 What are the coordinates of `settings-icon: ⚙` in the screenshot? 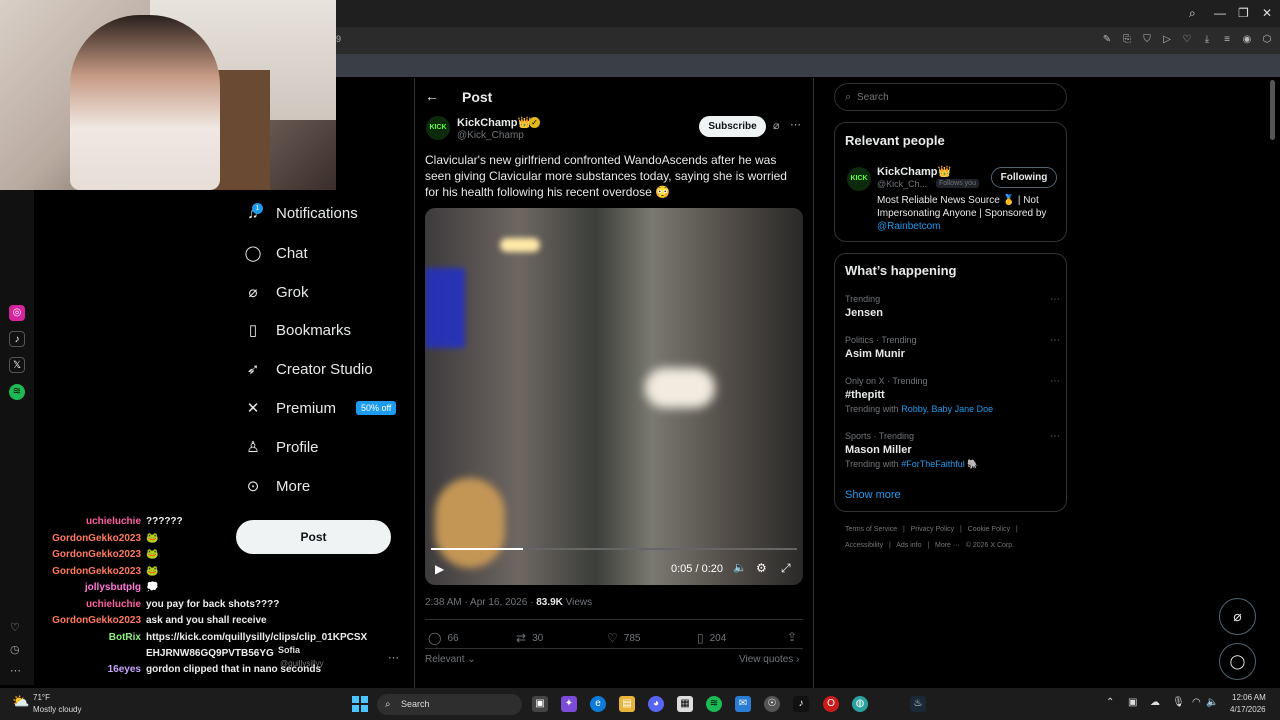 It's located at (761, 568).